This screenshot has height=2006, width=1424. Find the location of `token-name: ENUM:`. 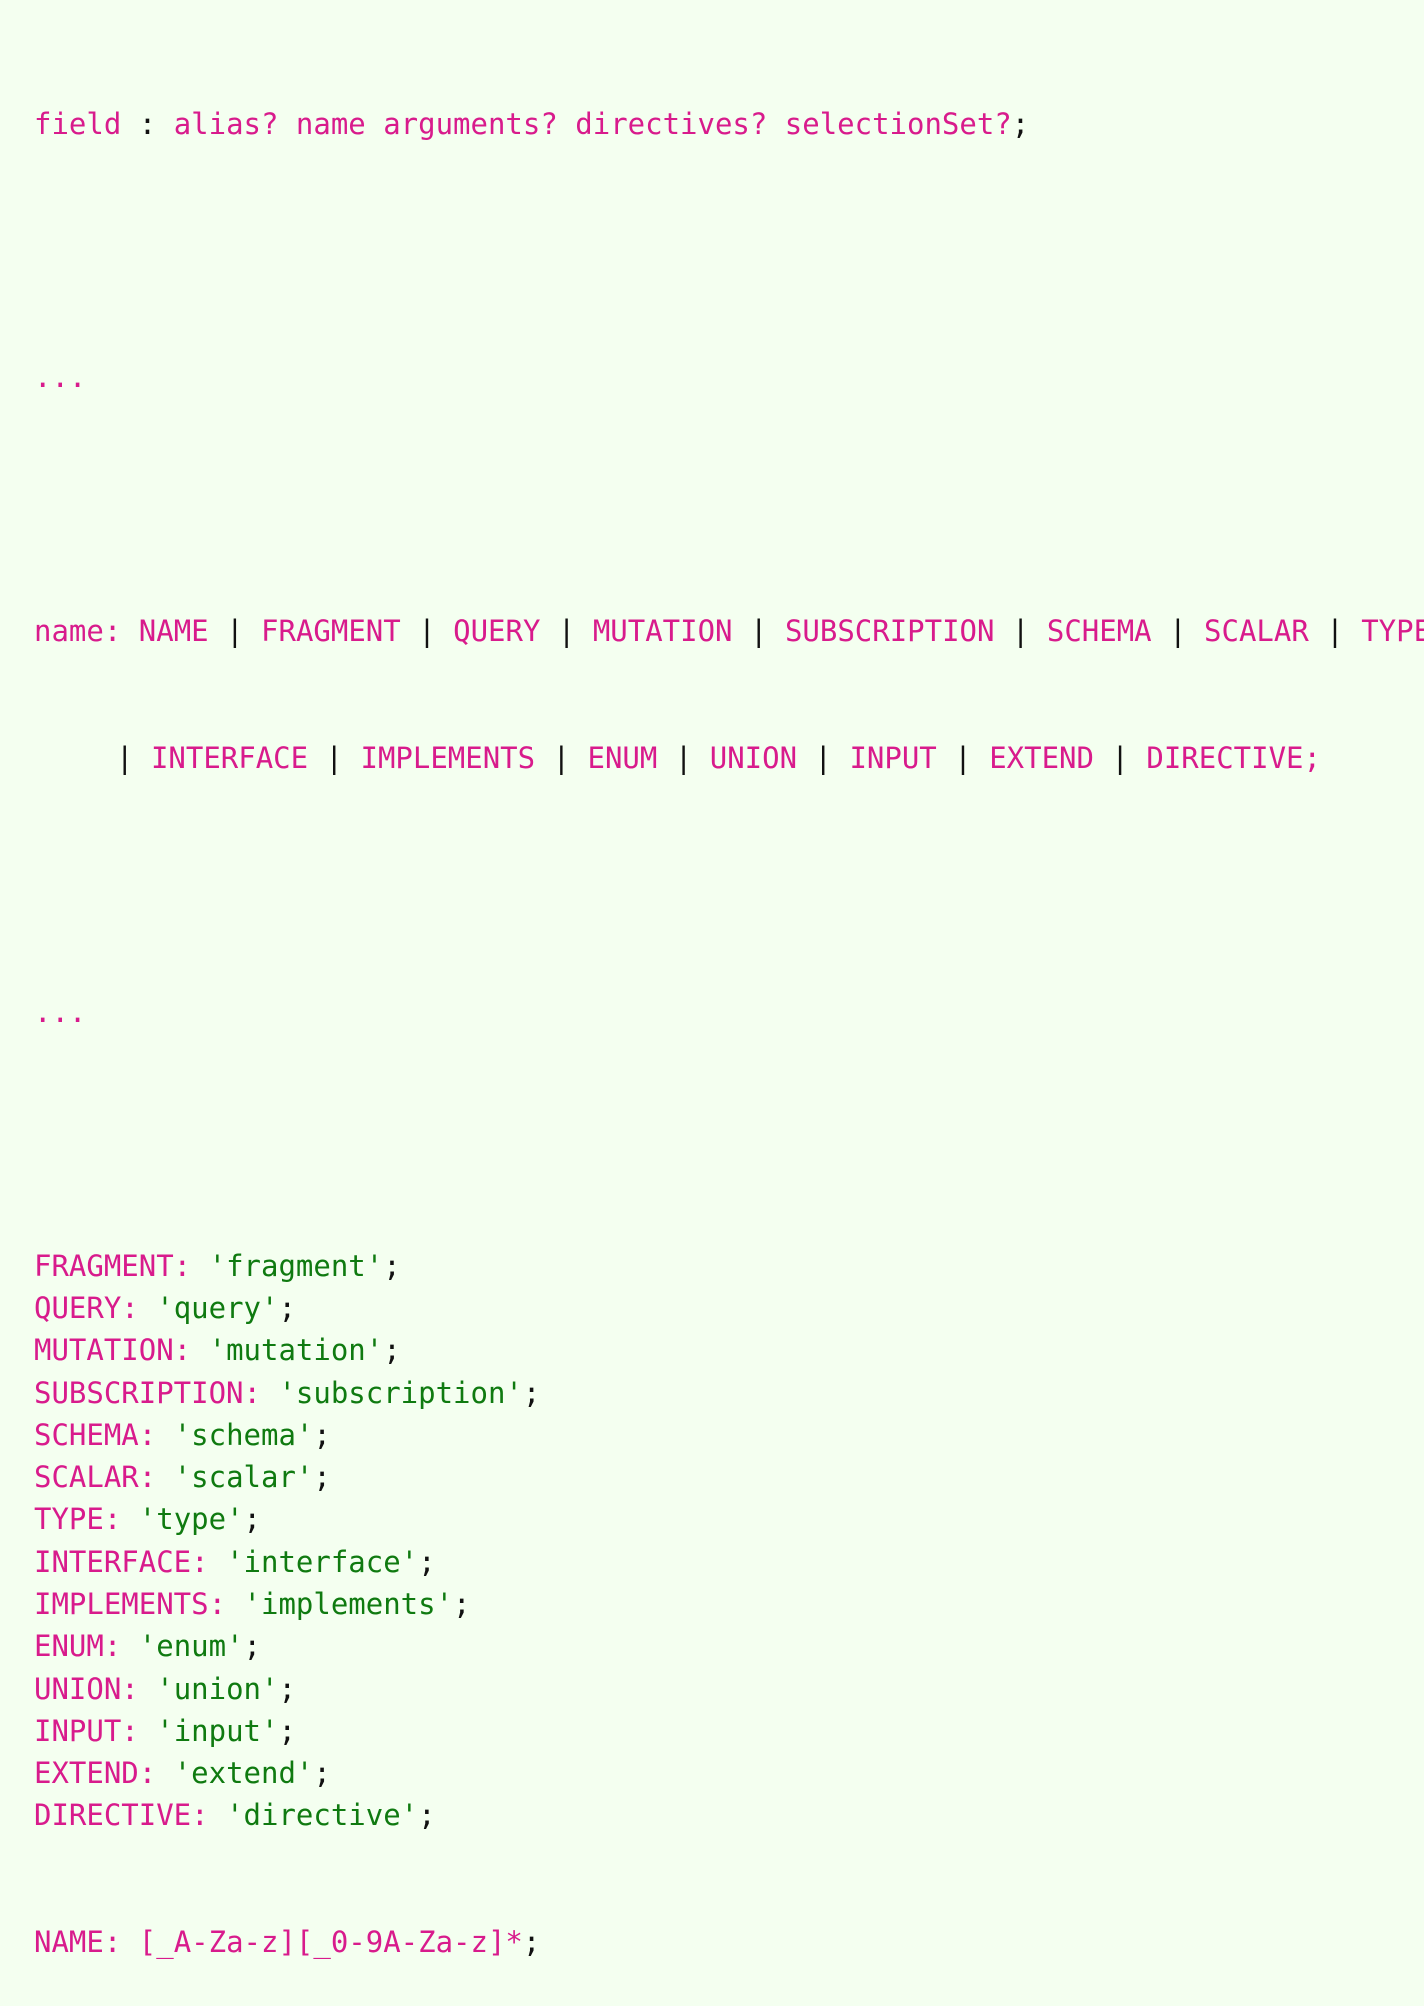

token-name: ENUM: is located at coordinates (78, 1646).